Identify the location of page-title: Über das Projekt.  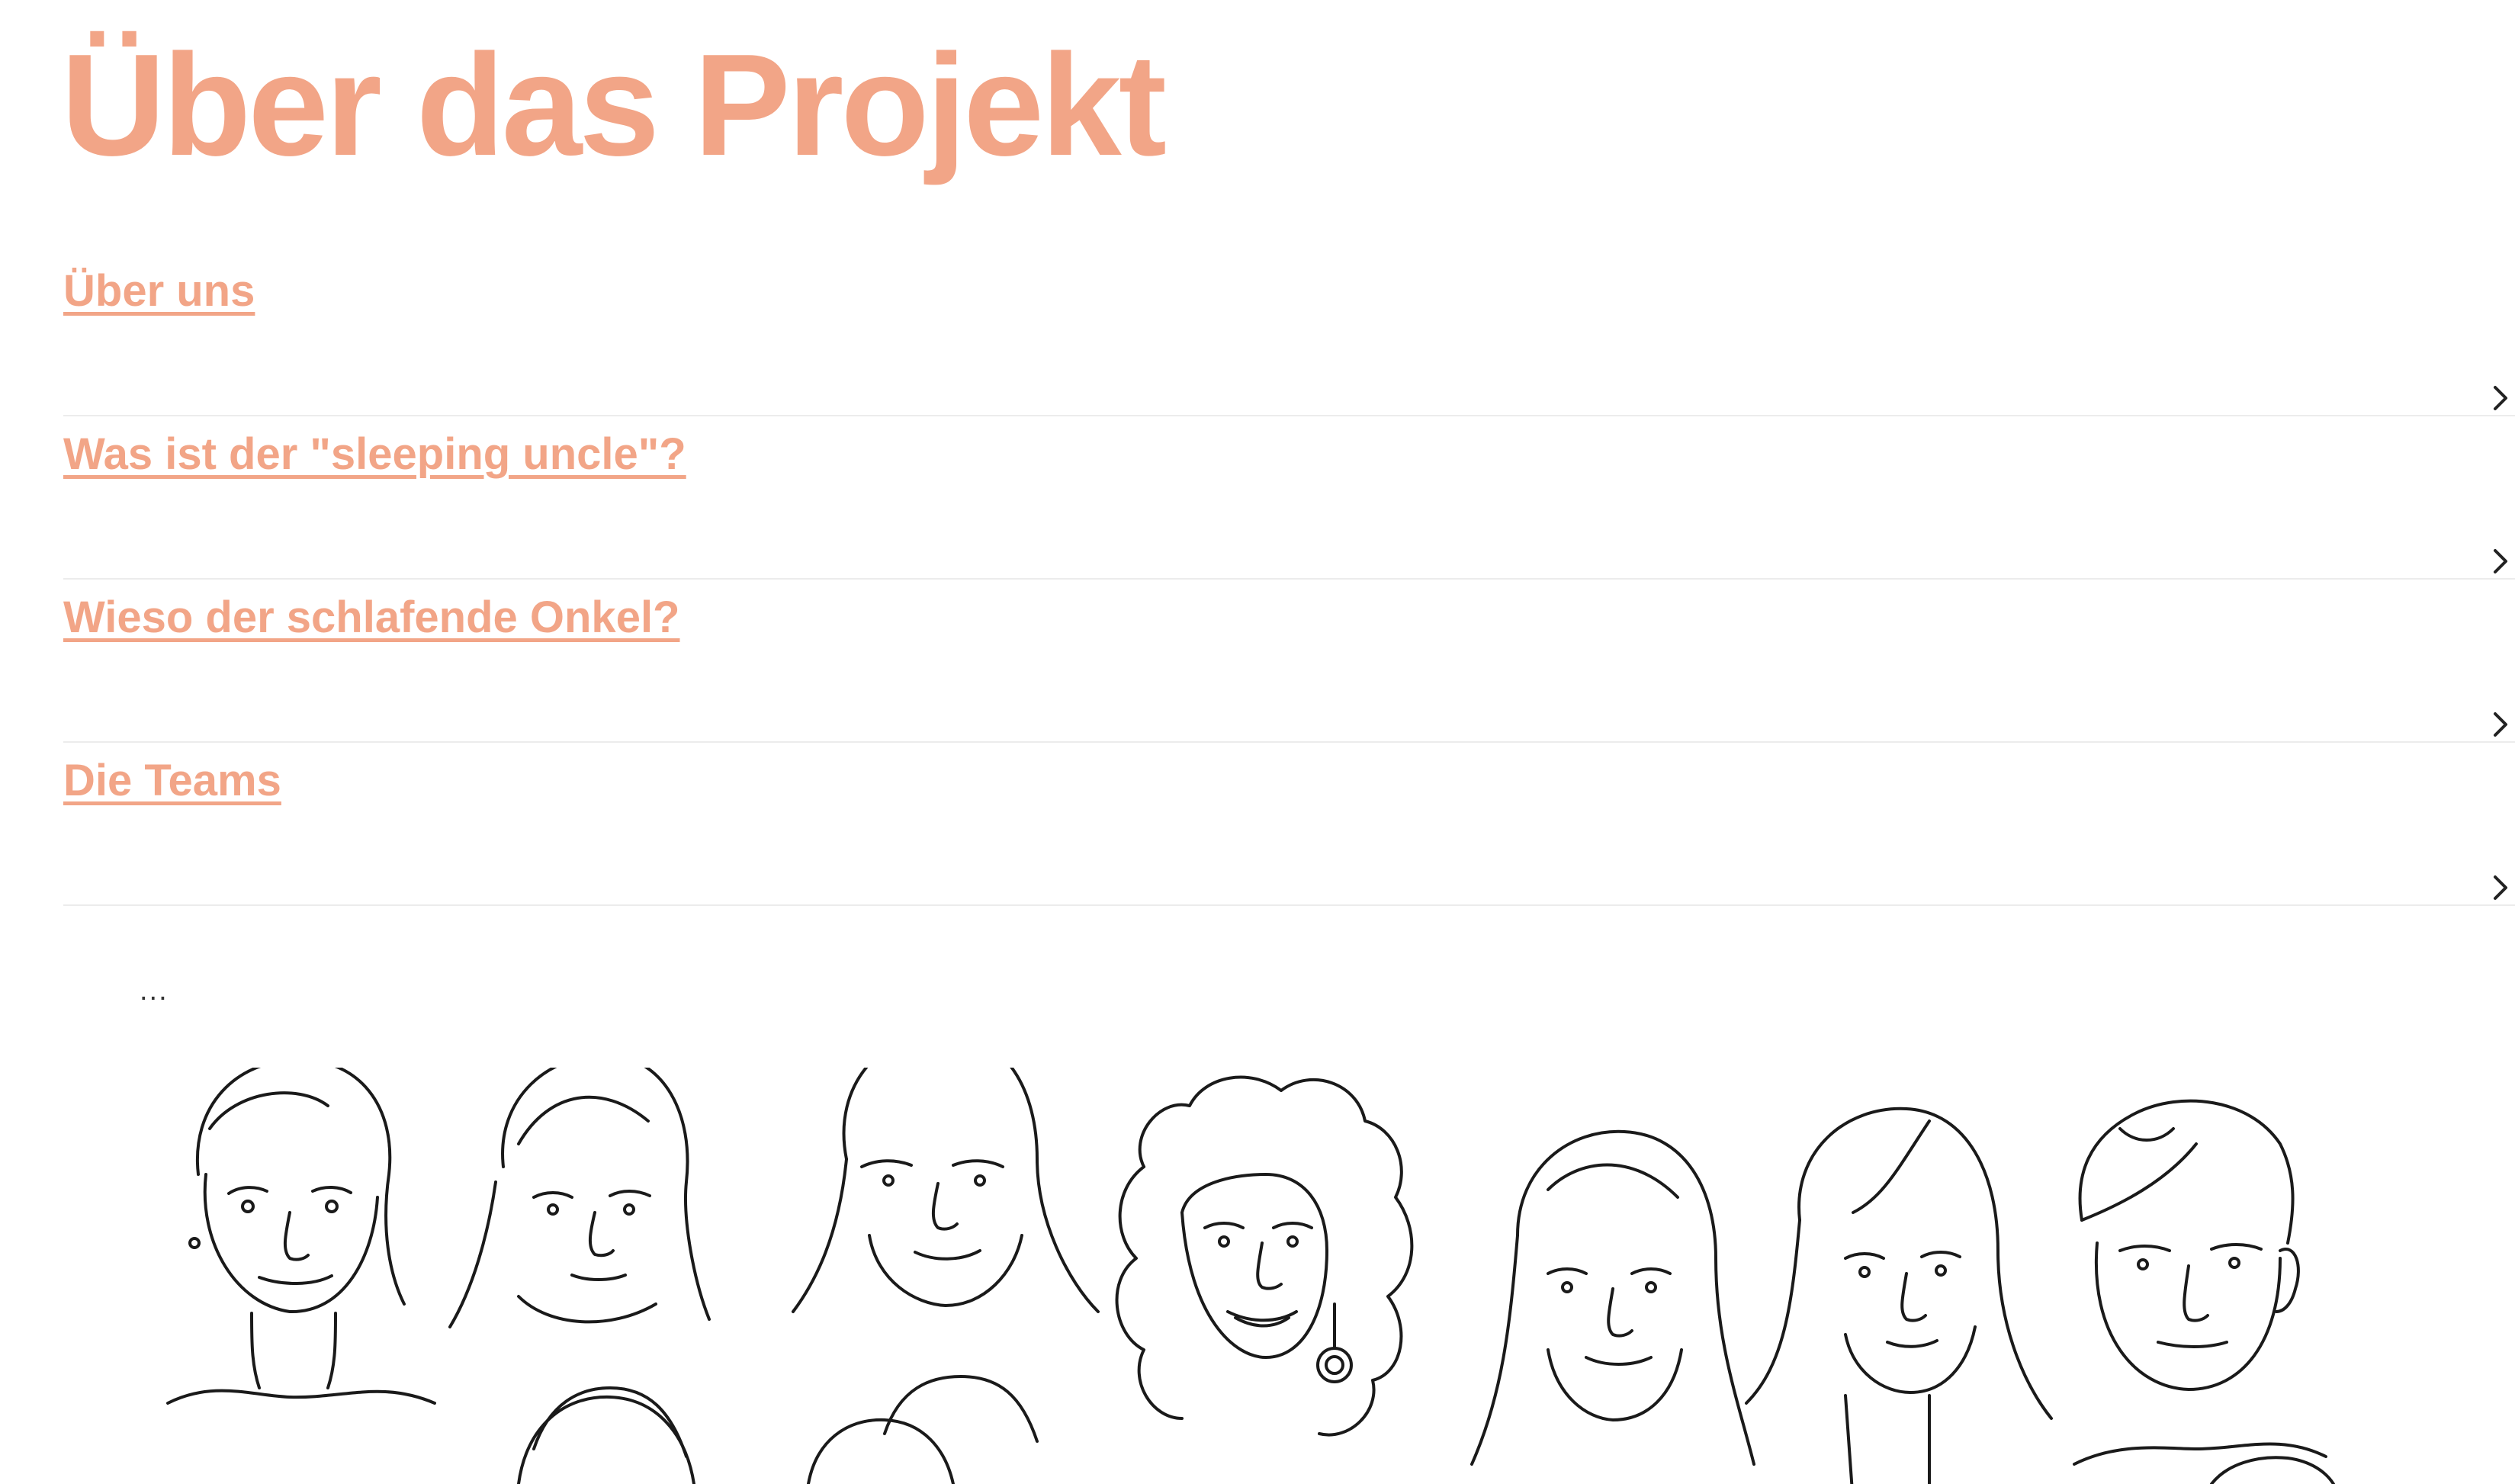
(614, 105).